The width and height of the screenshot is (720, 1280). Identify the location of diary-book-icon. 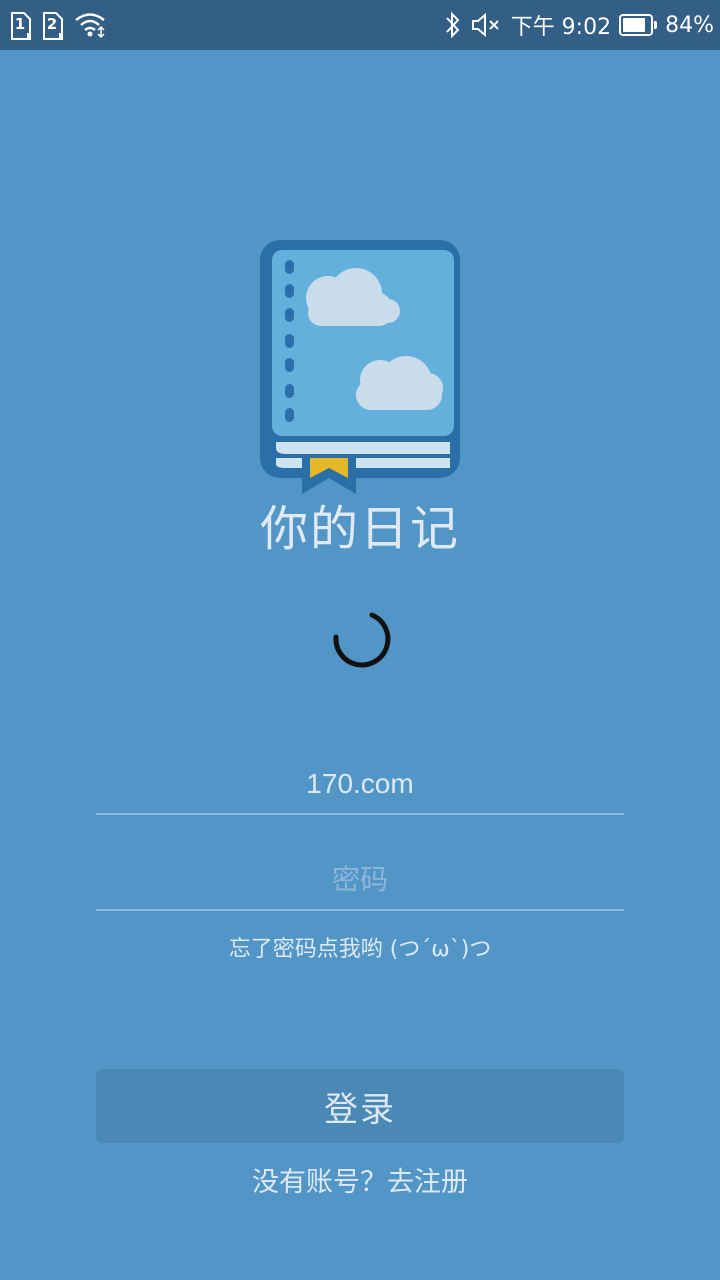
(360, 367).